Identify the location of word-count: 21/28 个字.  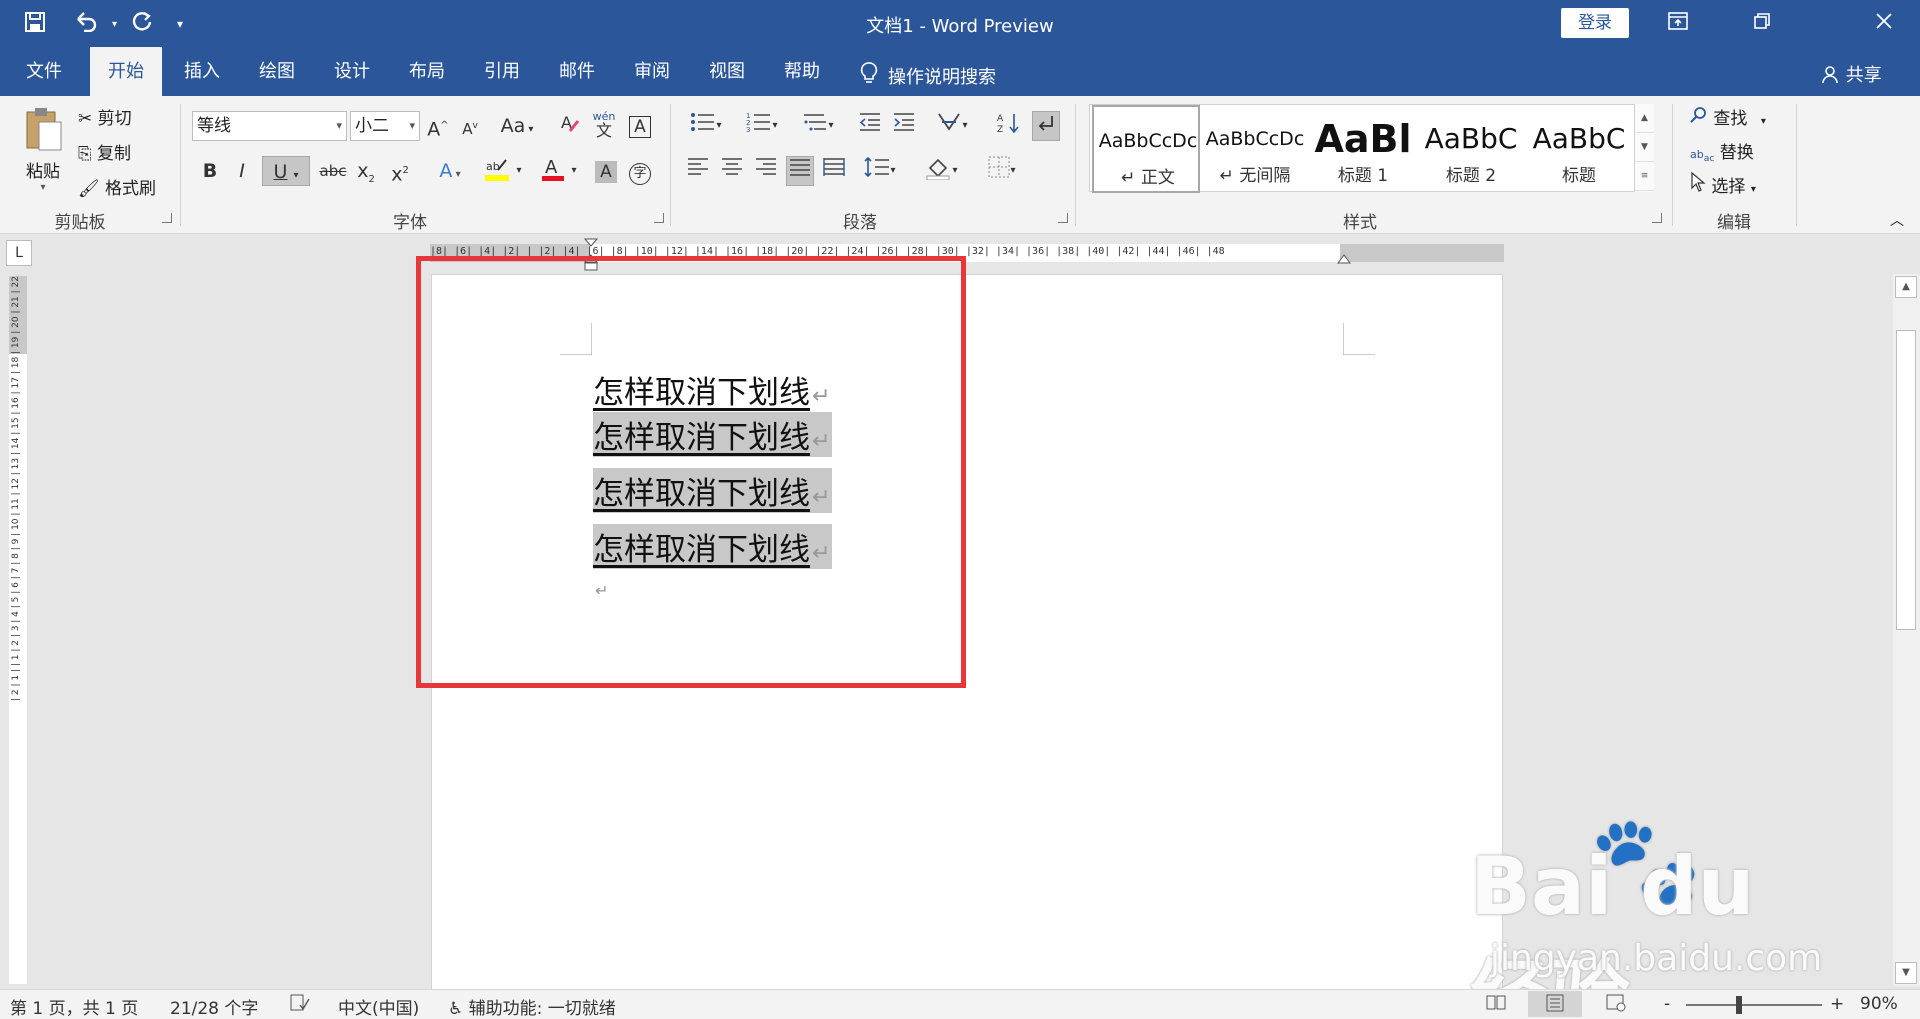
(214, 1006).